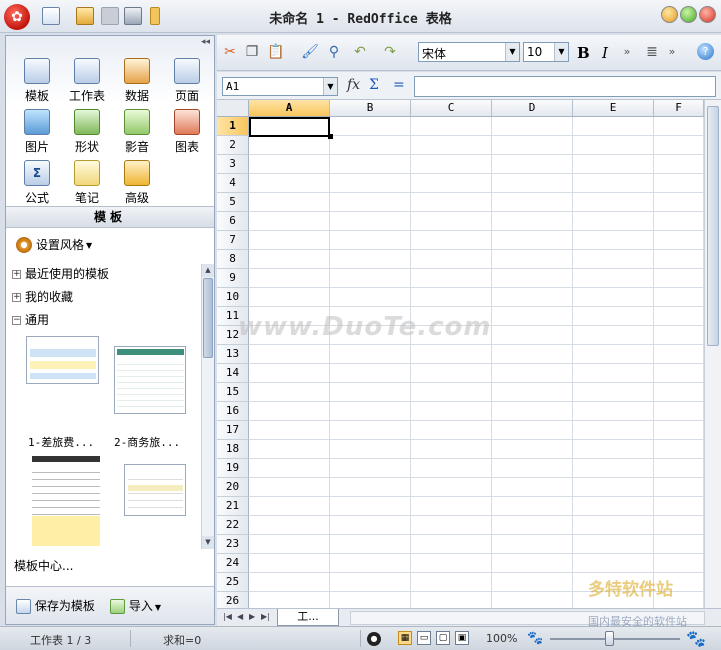 The height and width of the screenshot is (650, 721). I want to click on find-icon: ⚲, so click(334, 52).